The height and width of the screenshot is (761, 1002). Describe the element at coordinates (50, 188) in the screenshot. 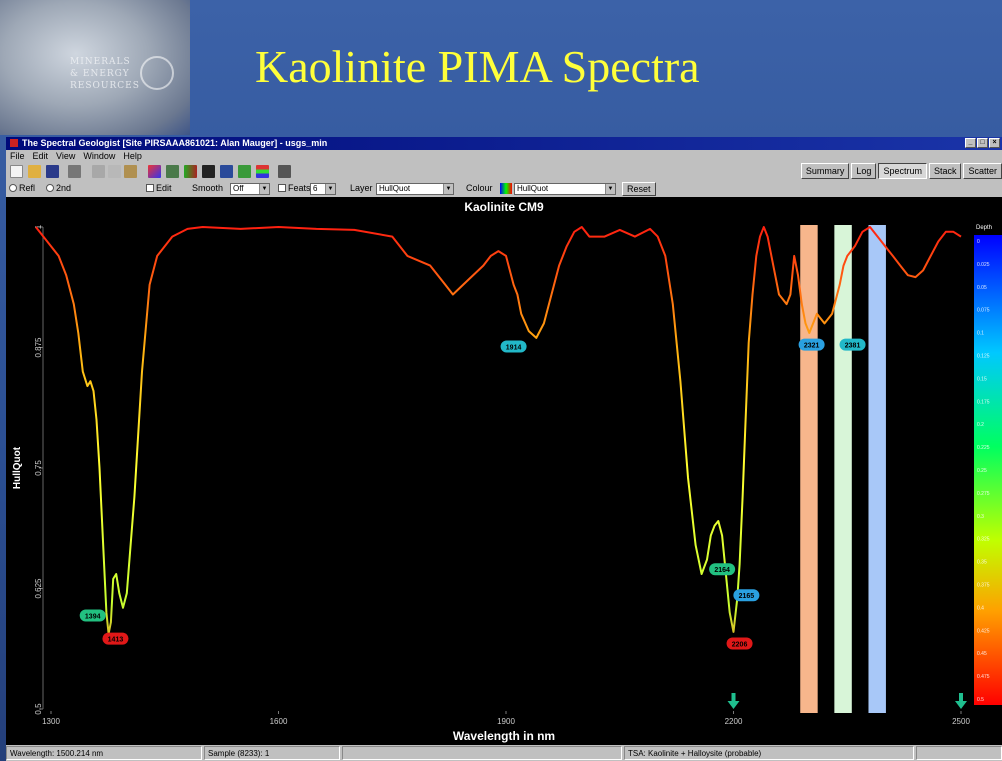

I see `second-radio-dot` at that location.